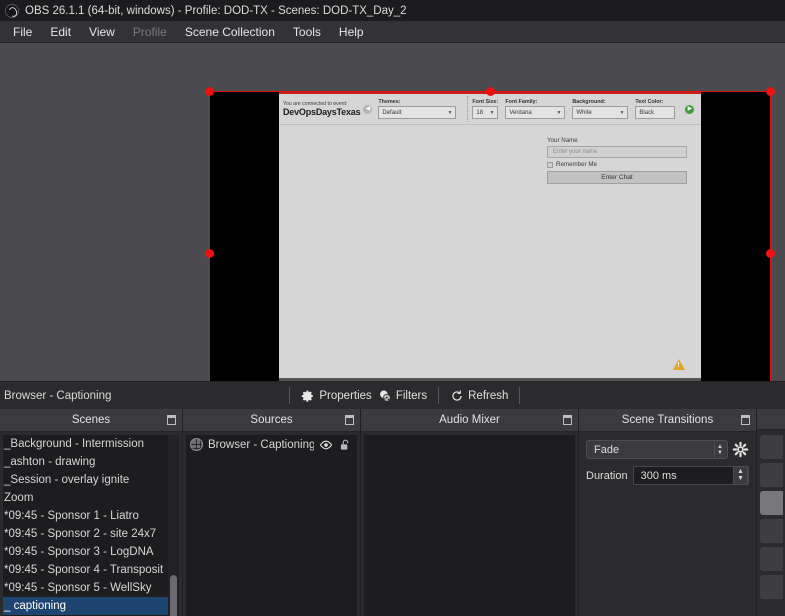 Image resolution: width=785 pixels, height=616 pixels. Describe the element at coordinates (485, 101) in the screenshot. I see `font-size-label: Font Size:` at that location.